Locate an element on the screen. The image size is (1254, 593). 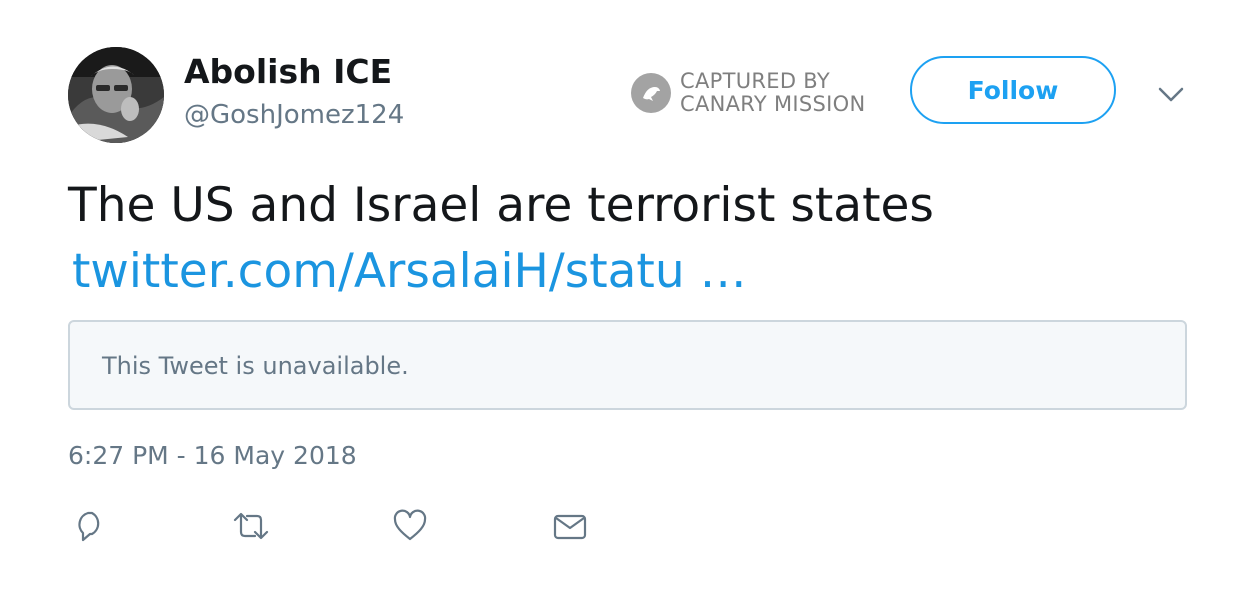
quoted-tweet-box: This Tweet is unavailable. is located at coordinates (627, 365).